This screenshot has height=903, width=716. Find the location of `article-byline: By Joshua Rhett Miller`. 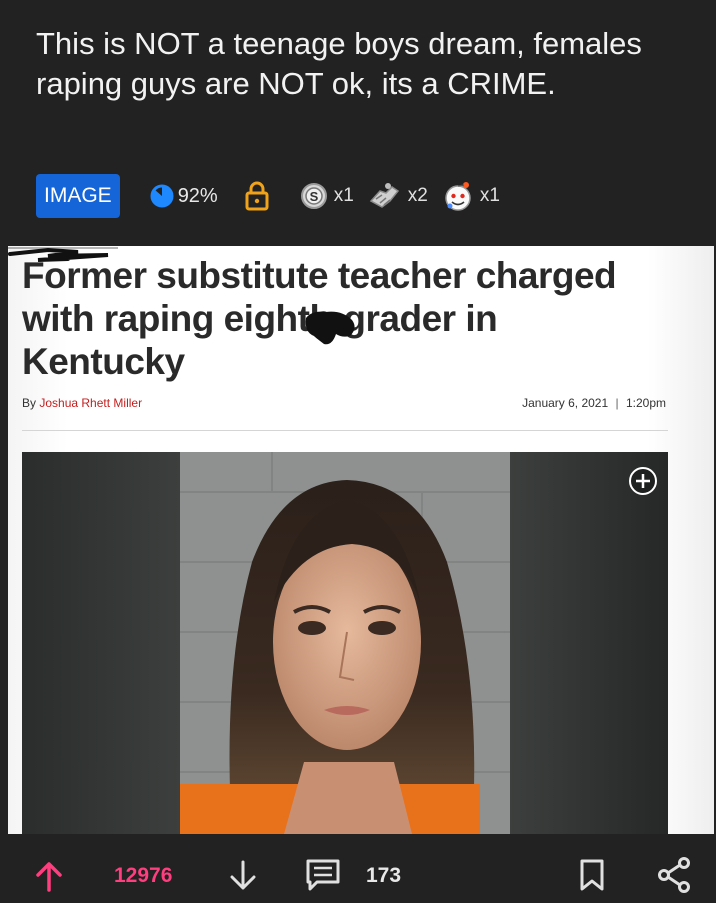

article-byline: By Joshua Rhett Miller is located at coordinates (82, 403).